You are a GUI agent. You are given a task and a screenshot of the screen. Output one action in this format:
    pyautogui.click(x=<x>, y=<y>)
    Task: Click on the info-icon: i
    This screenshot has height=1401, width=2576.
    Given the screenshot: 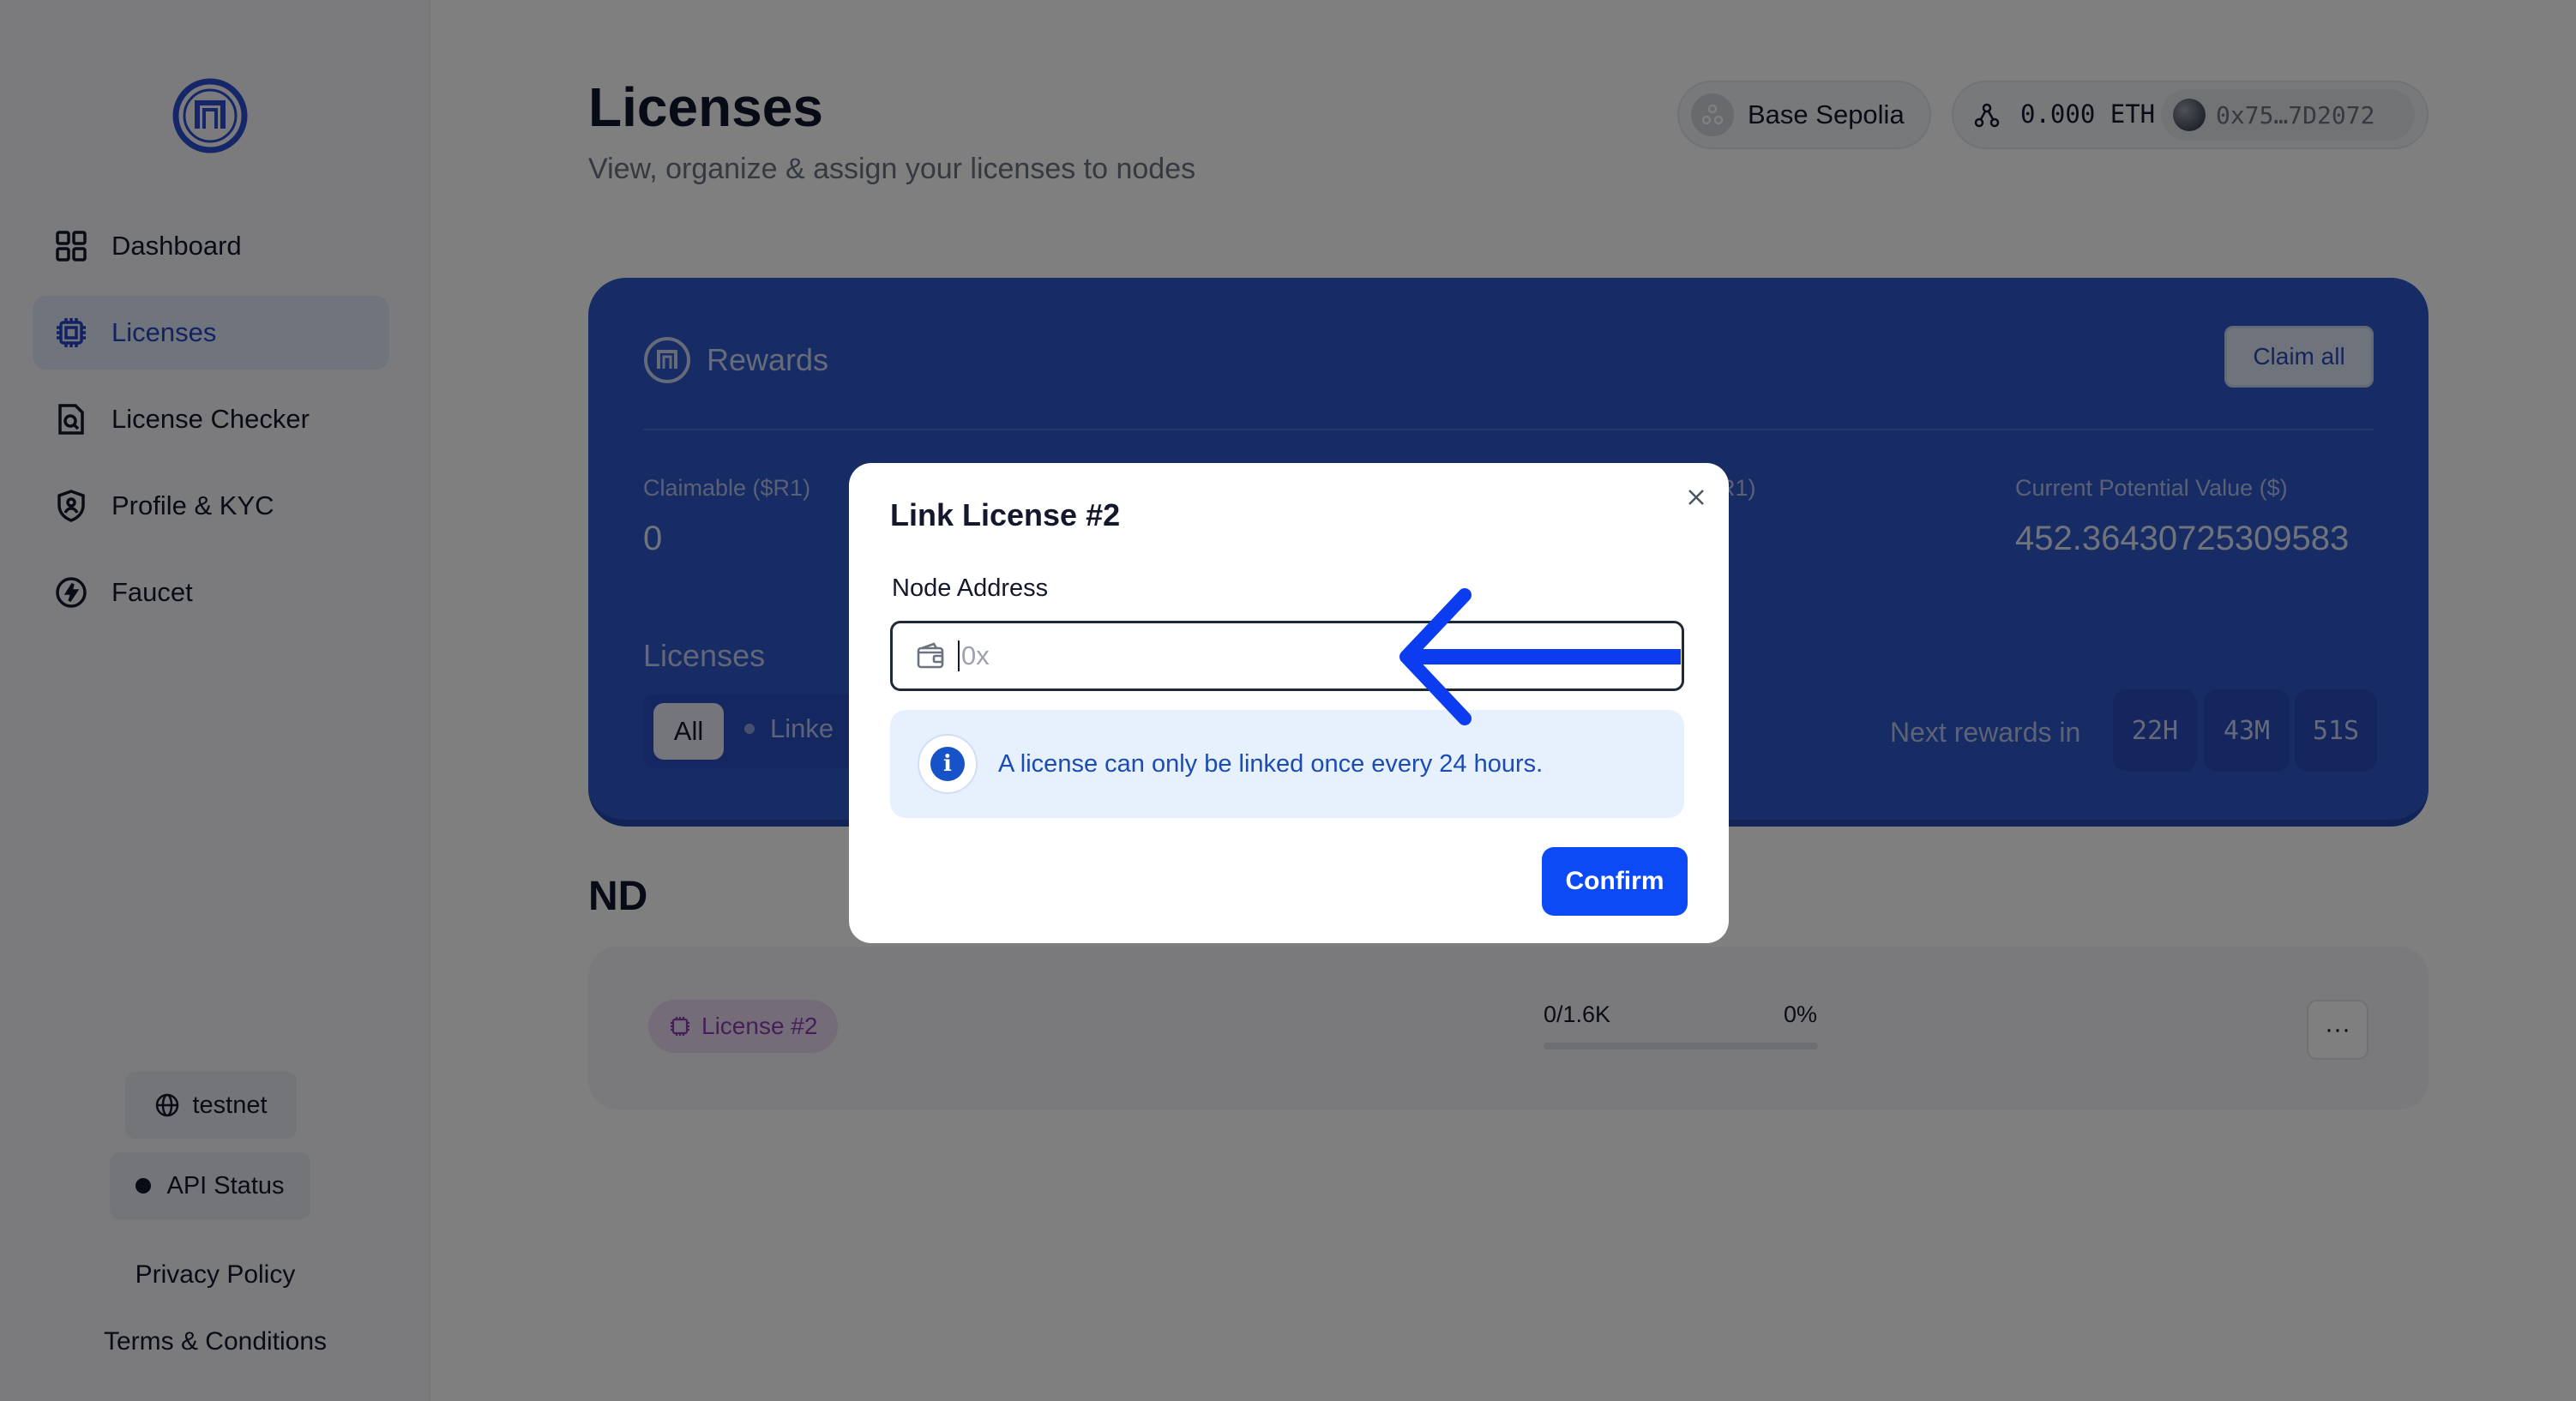 What is the action you would take?
    pyautogui.click(x=948, y=764)
    